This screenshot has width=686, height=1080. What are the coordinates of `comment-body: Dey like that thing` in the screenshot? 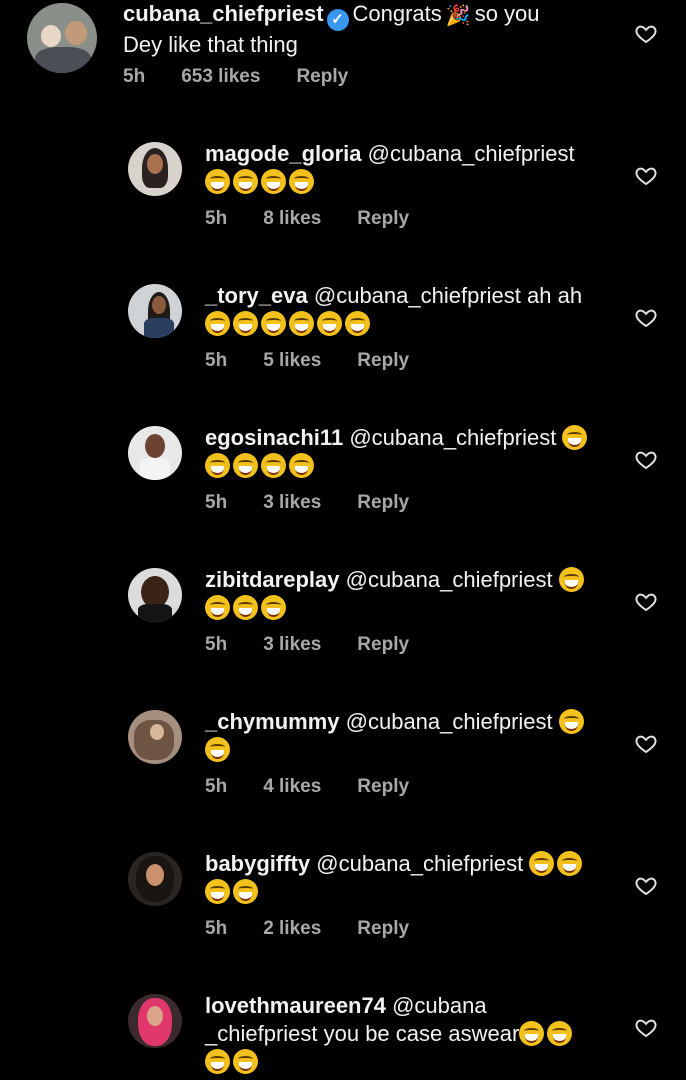 It's located at (210, 44).